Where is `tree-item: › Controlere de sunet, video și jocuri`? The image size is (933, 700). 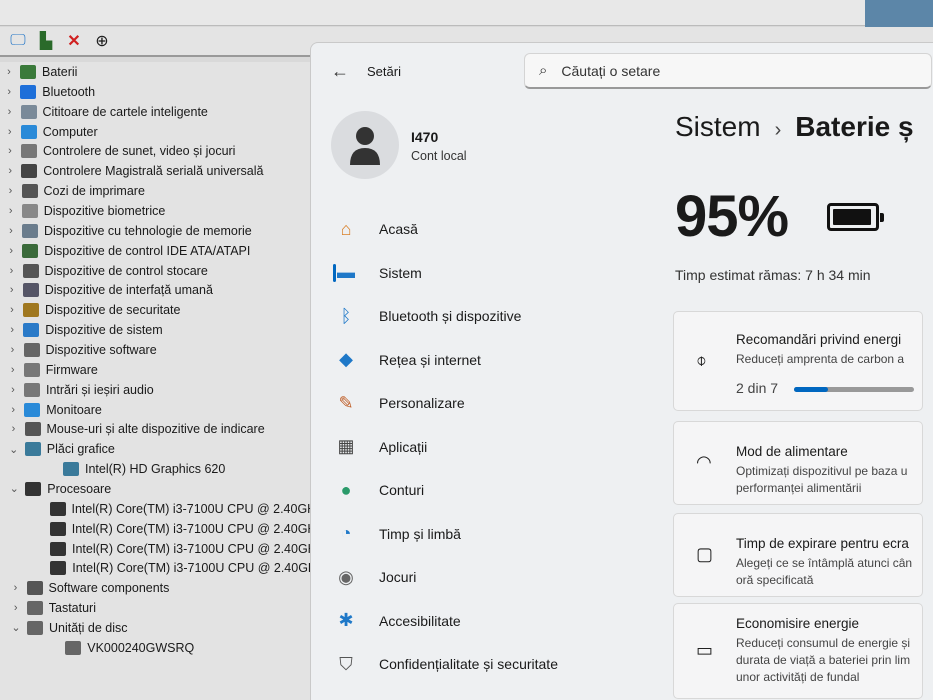
tree-item: › Controlere de sunet, video și jocuri is located at coordinates (157, 151).